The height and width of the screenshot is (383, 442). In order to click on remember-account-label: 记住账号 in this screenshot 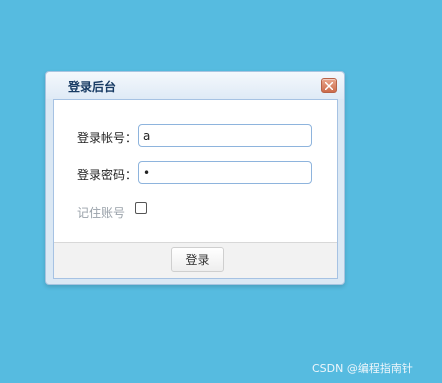, I will do `click(101, 213)`.